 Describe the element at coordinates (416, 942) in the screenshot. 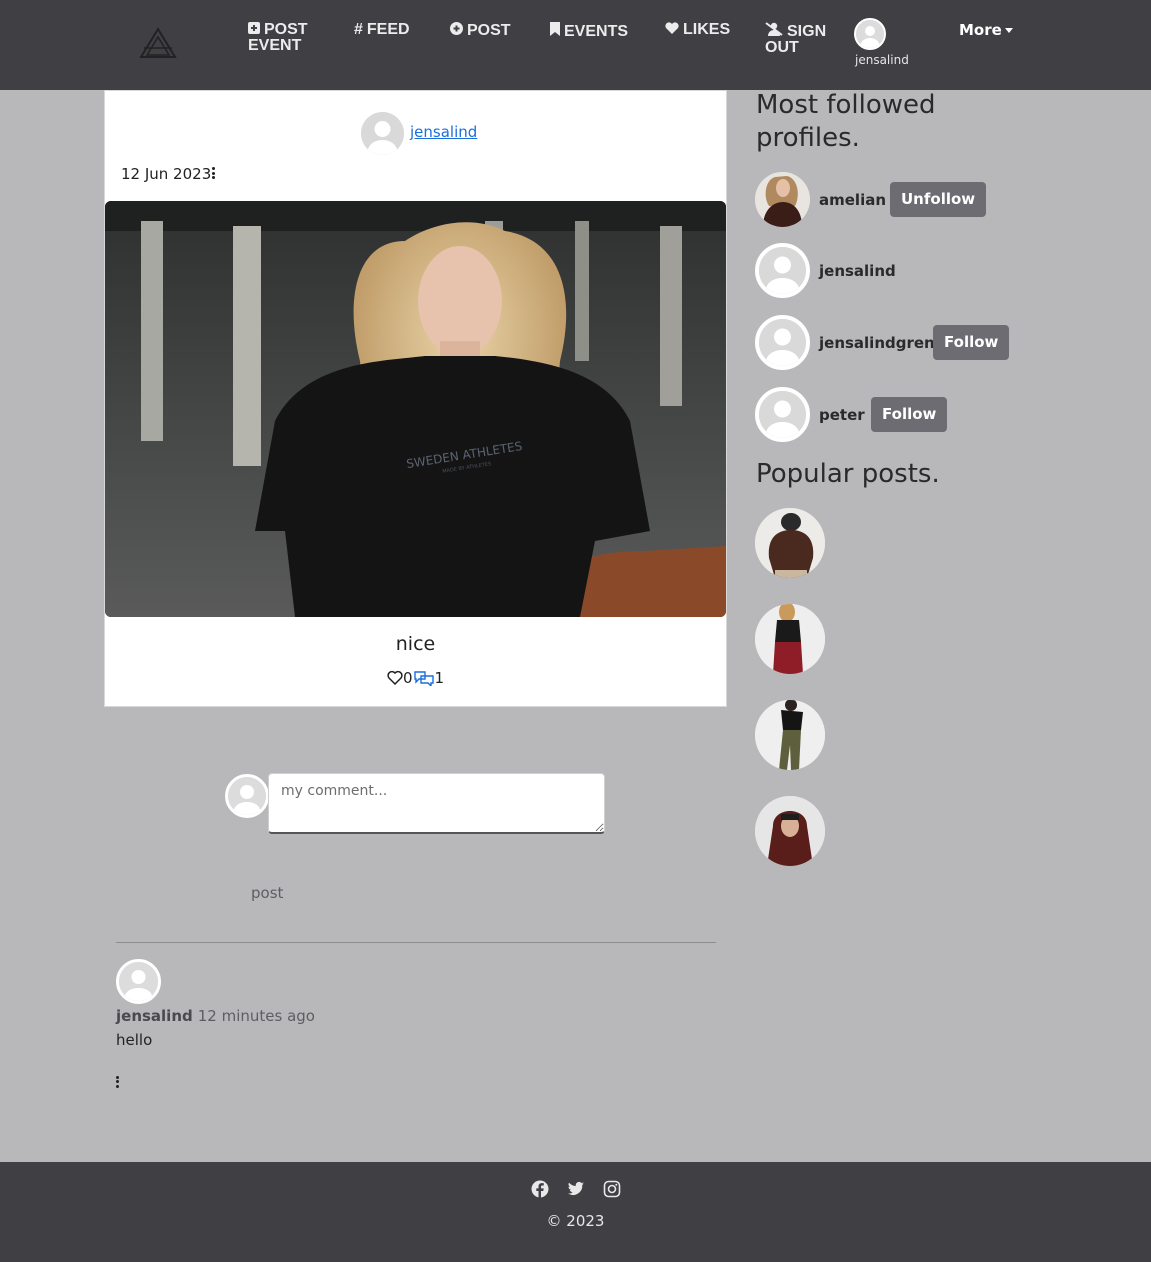

I see `comments-divider` at that location.